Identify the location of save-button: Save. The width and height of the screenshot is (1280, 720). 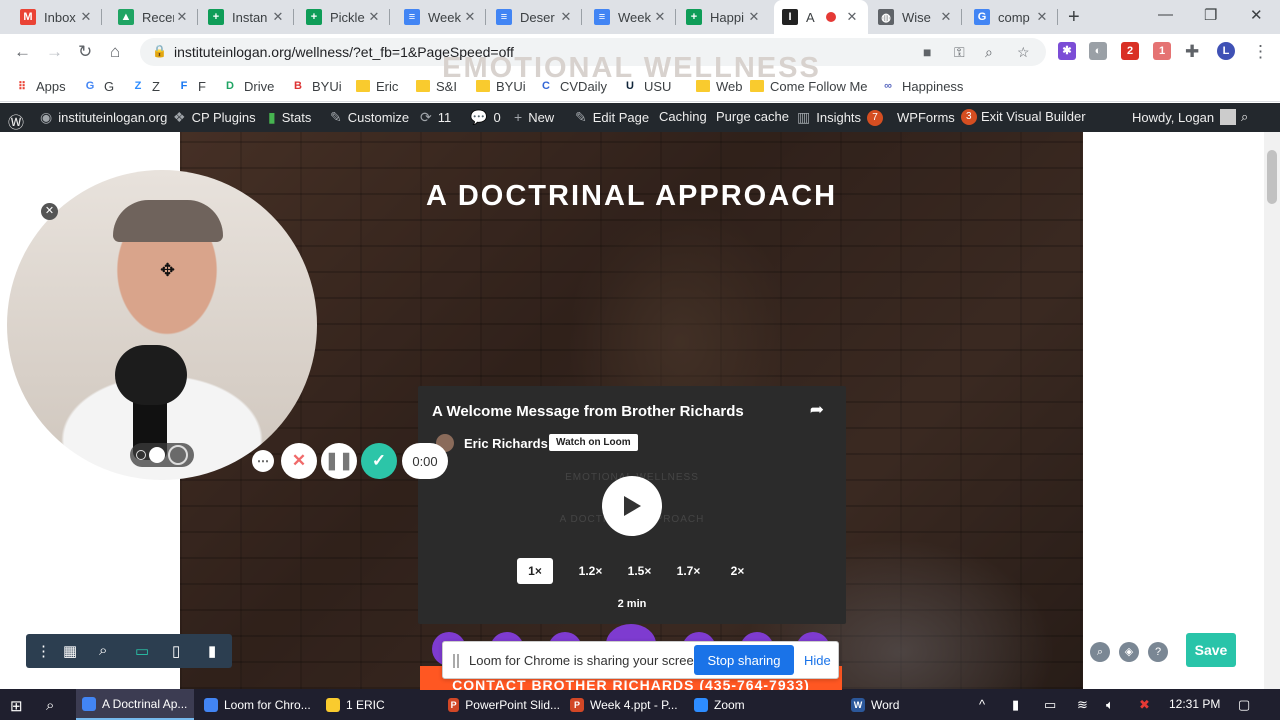
(1211, 650).